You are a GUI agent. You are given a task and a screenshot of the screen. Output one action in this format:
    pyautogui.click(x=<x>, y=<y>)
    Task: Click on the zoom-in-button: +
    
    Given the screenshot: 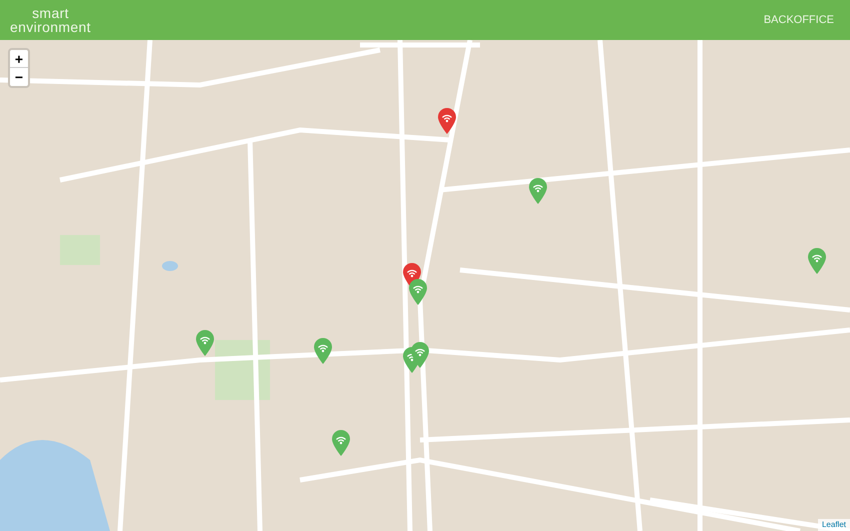 What is the action you would take?
    pyautogui.click(x=19, y=59)
    